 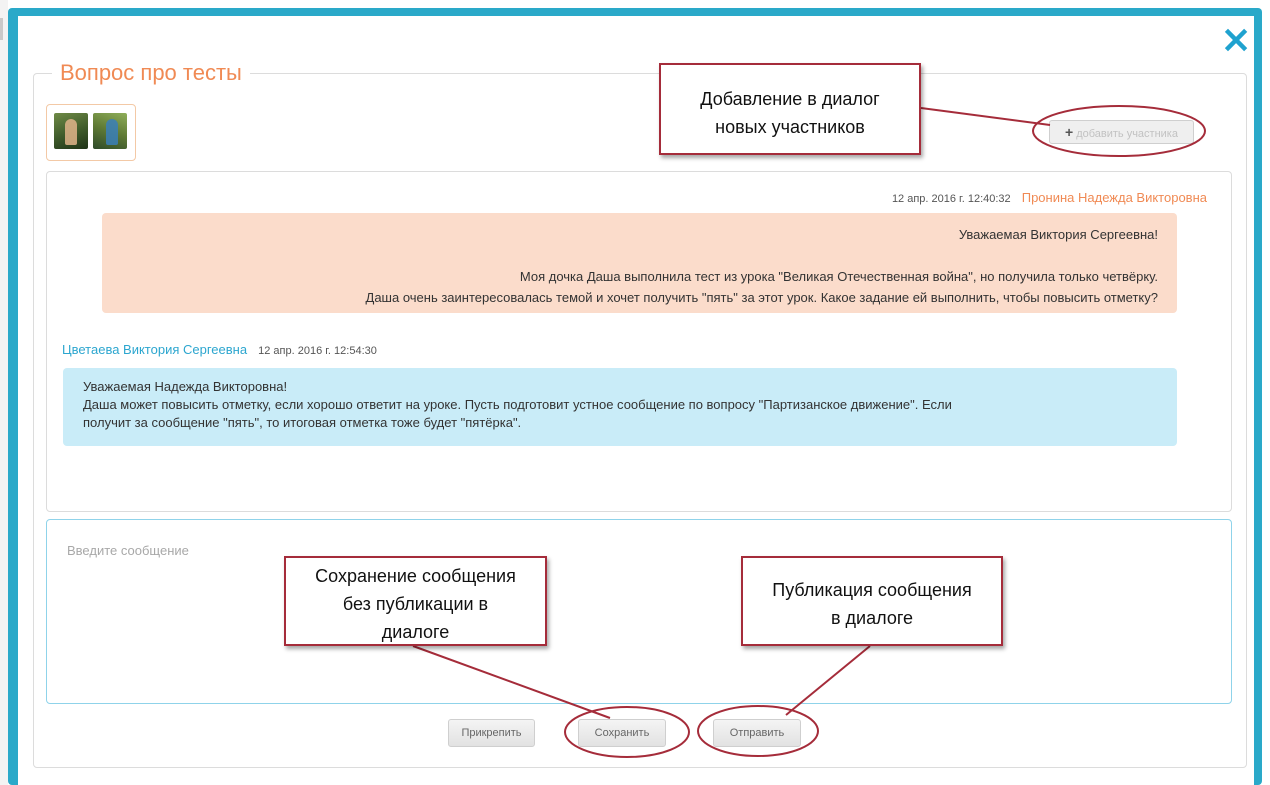 What do you see at coordinates (185, 386) in the screenshot?
I see `message-line: Уважаемая Надежда Викторовна!` at bounding box center [185, 386].